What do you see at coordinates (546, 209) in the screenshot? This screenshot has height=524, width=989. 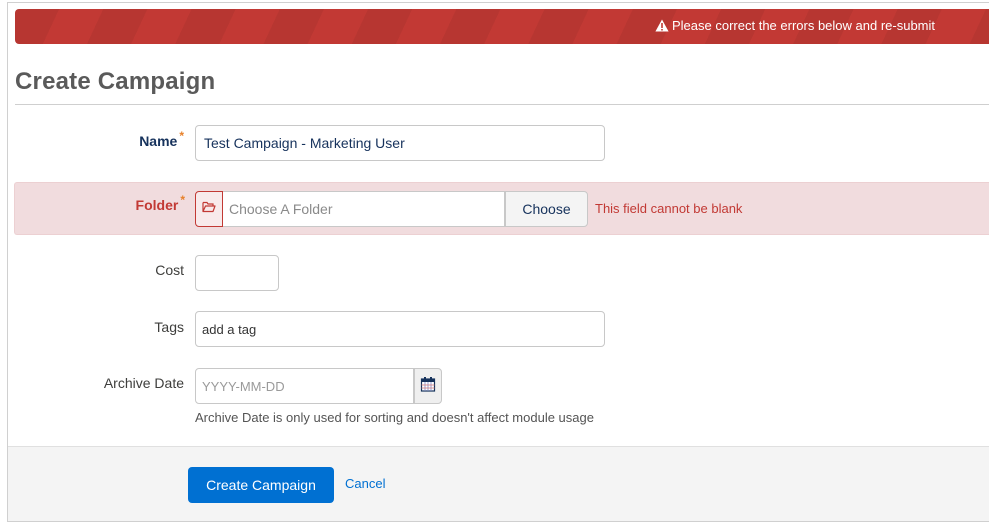 I see `choose-folder-button: Choose` at bounding box center [546, 209].